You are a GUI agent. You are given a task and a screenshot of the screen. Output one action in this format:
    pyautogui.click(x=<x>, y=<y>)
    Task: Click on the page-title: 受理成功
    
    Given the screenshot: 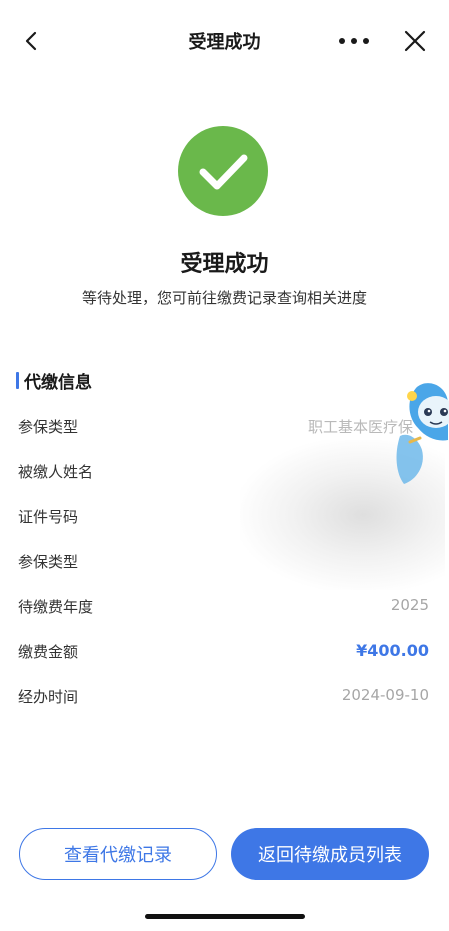 What is the action you would take?
    pyautogui.click(x=224, y=42)
    